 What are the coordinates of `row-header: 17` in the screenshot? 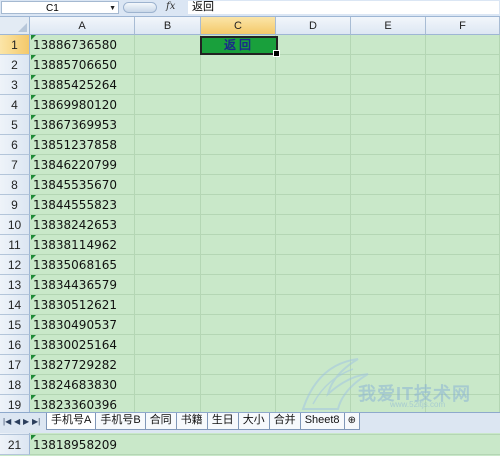 It's located at (15, 365).